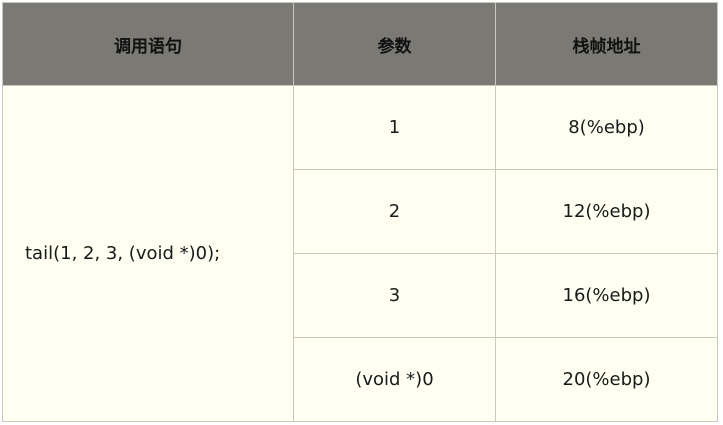 Image resolution: width=723 pixels, height=425 pixels. What do you see at coordinates (606, 211) in the screenshot?
I see `address-cell: 12(%ebp)` at bounding box center [606, 211].